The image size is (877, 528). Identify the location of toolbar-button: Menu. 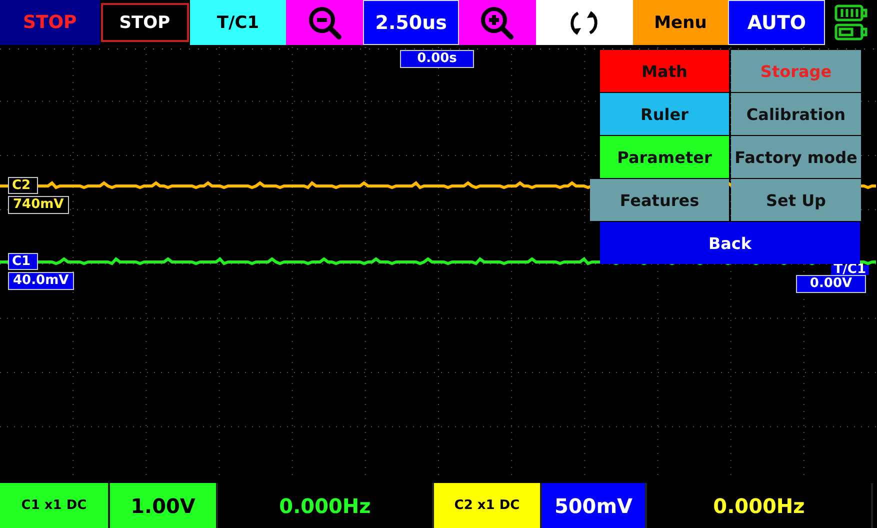
(680, 22).